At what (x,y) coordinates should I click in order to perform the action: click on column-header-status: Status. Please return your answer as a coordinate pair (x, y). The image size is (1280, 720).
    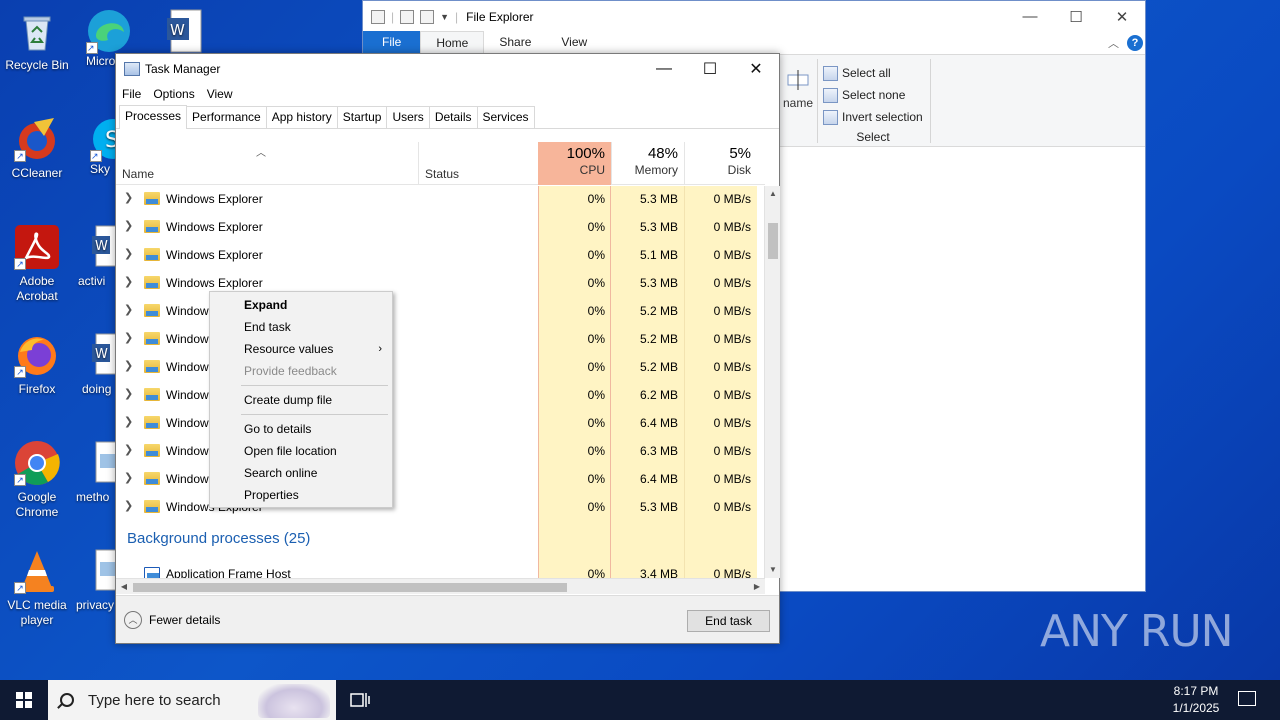
    Looking at the image, I should click on (478, 163).